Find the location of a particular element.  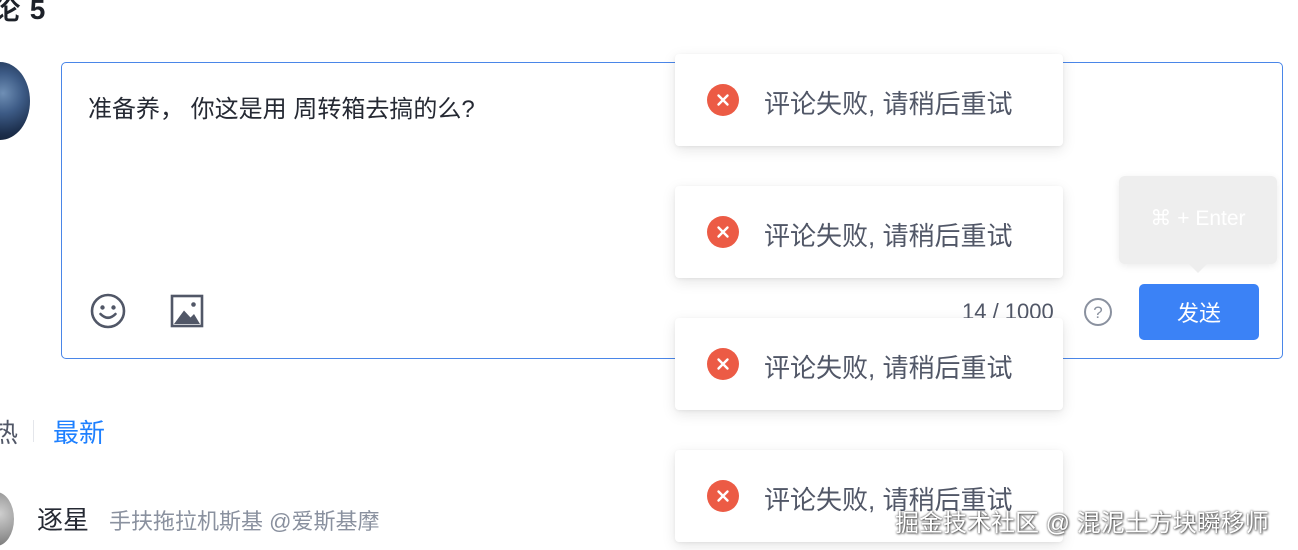

sort-hot-tab: 热 is located at coordinates (9, 431).